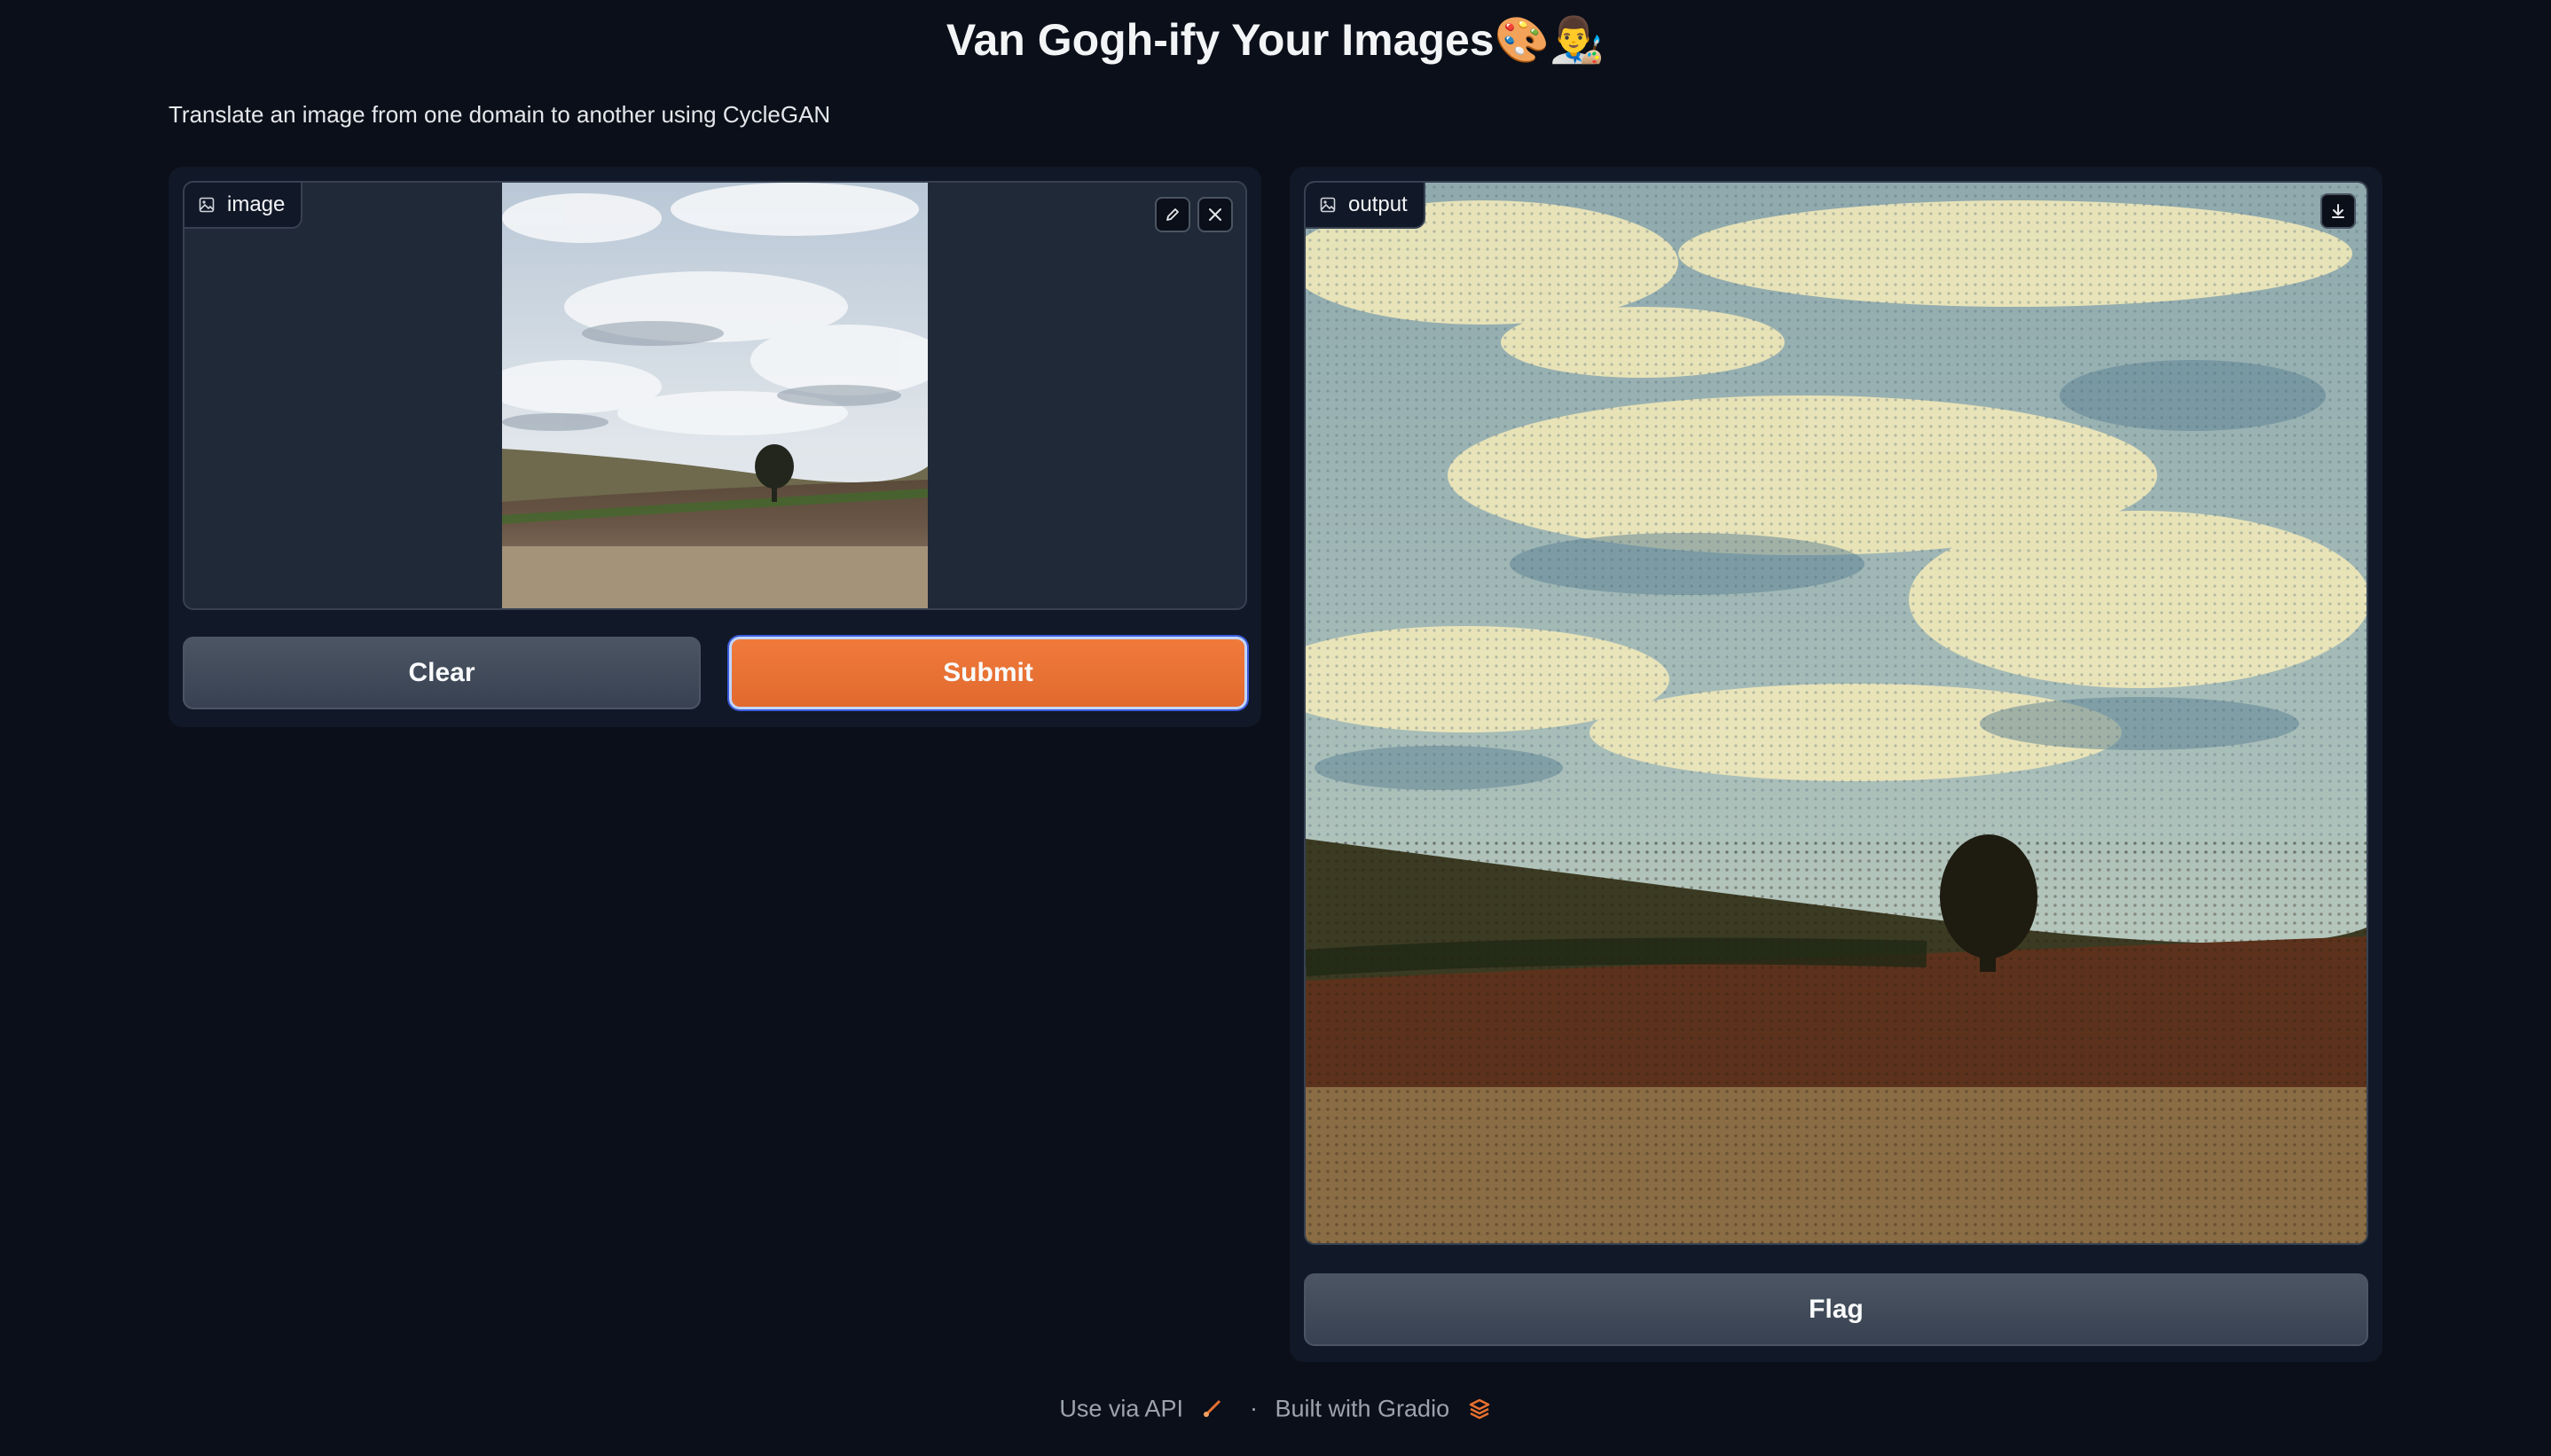 The image size is (2551, 1456). I want to click on image-output-label-text: output, so click(1378, 204).